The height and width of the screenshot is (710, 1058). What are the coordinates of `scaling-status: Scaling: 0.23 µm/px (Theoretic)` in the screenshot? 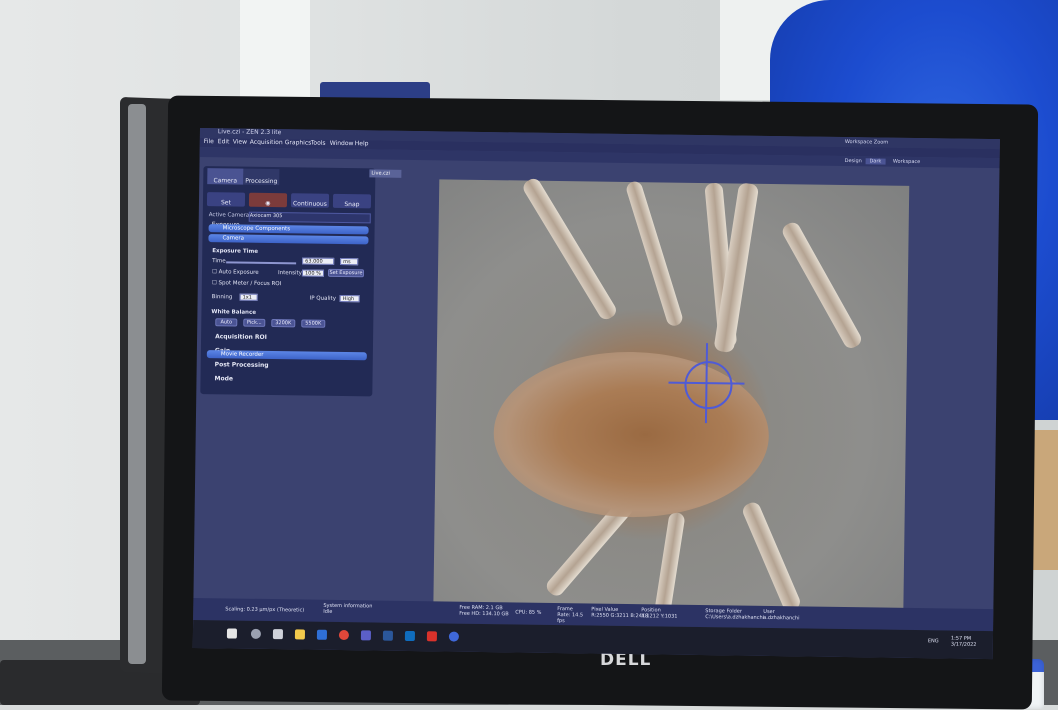 It's located at (265, 610).